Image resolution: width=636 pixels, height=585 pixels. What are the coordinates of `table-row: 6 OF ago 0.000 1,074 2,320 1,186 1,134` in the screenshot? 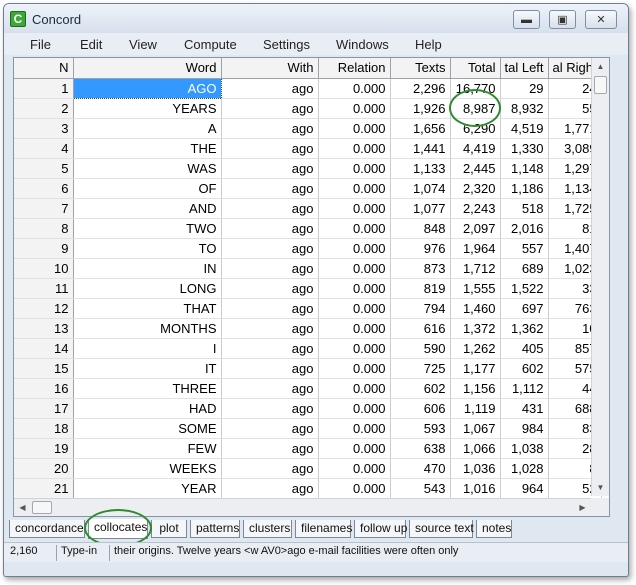 It's located at (308, 188).